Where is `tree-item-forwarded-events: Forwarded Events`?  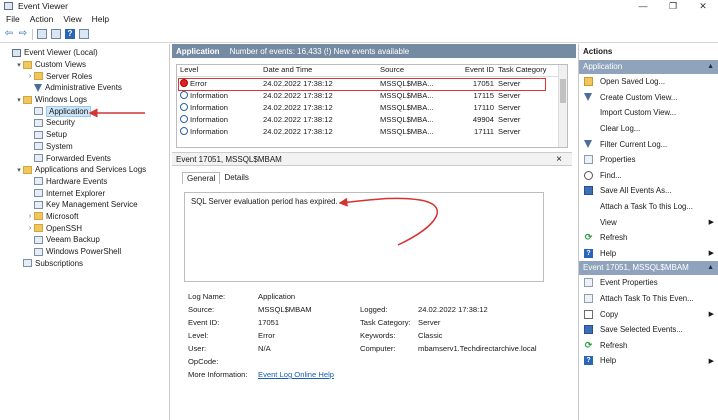
tree-item-forwarded-events: Forwarded Events is located at coordinates (84, 158).